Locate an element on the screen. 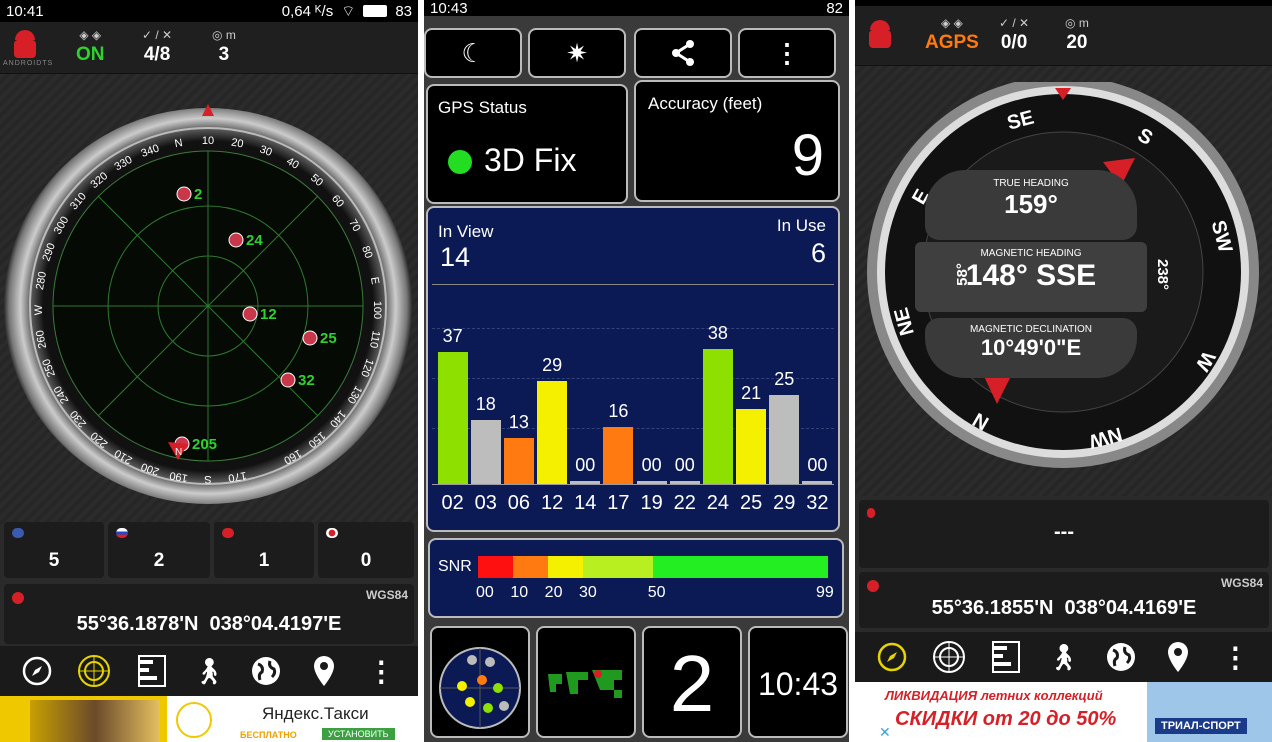  in-use-label: In Use is located at coordinates (801, 225).